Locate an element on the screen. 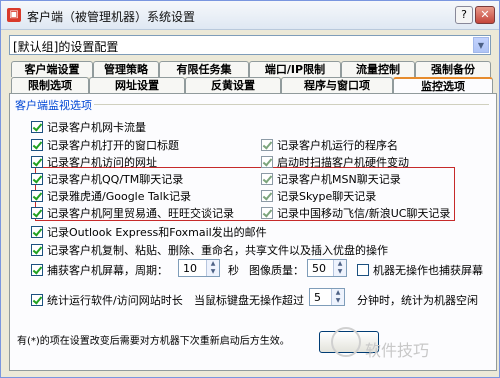  tab-management-policy: 管理策略 is located at coordinates (126, 69).